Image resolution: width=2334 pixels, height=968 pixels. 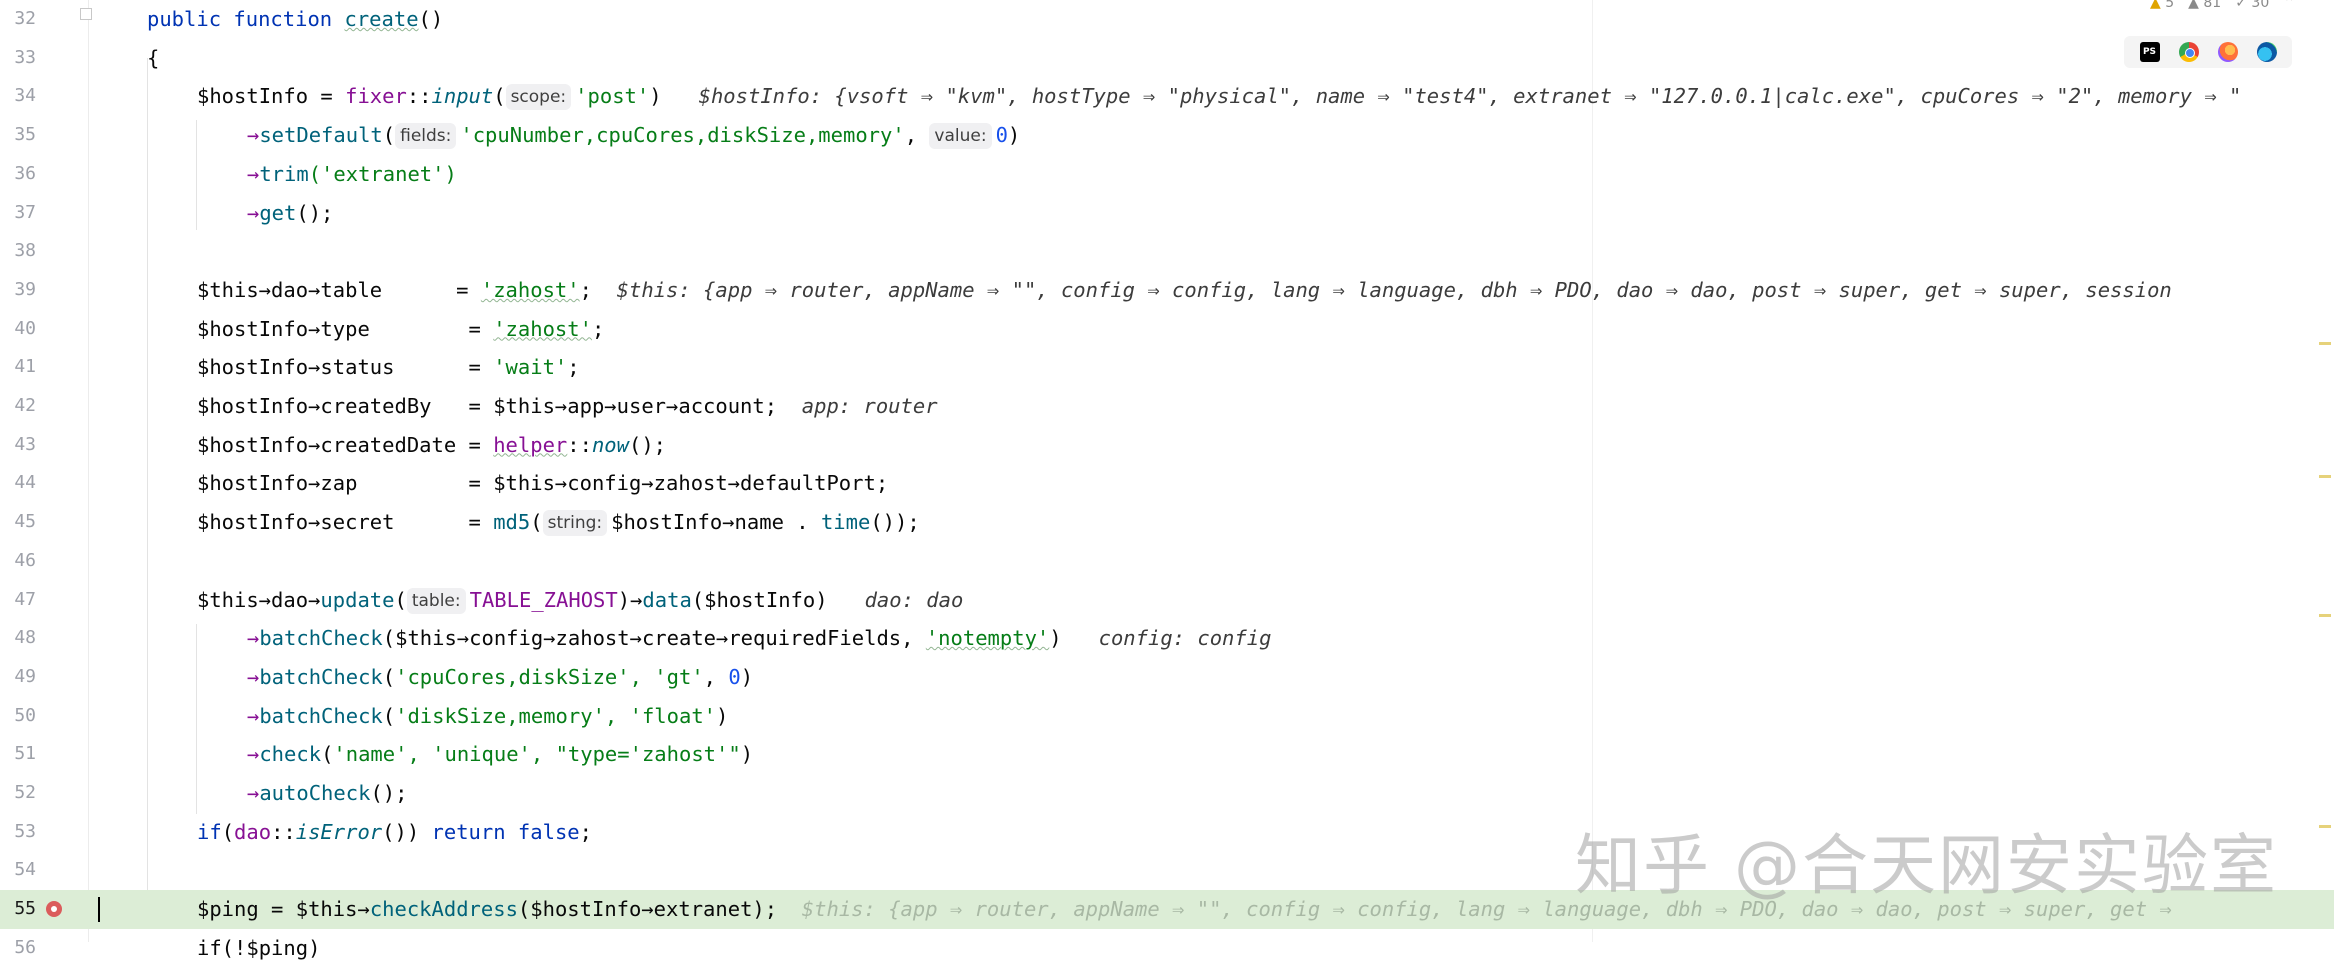 What do you see at coordinates (153, 57) in the screenshot?
I see `code-text: {` at bounding box center [153, 57].